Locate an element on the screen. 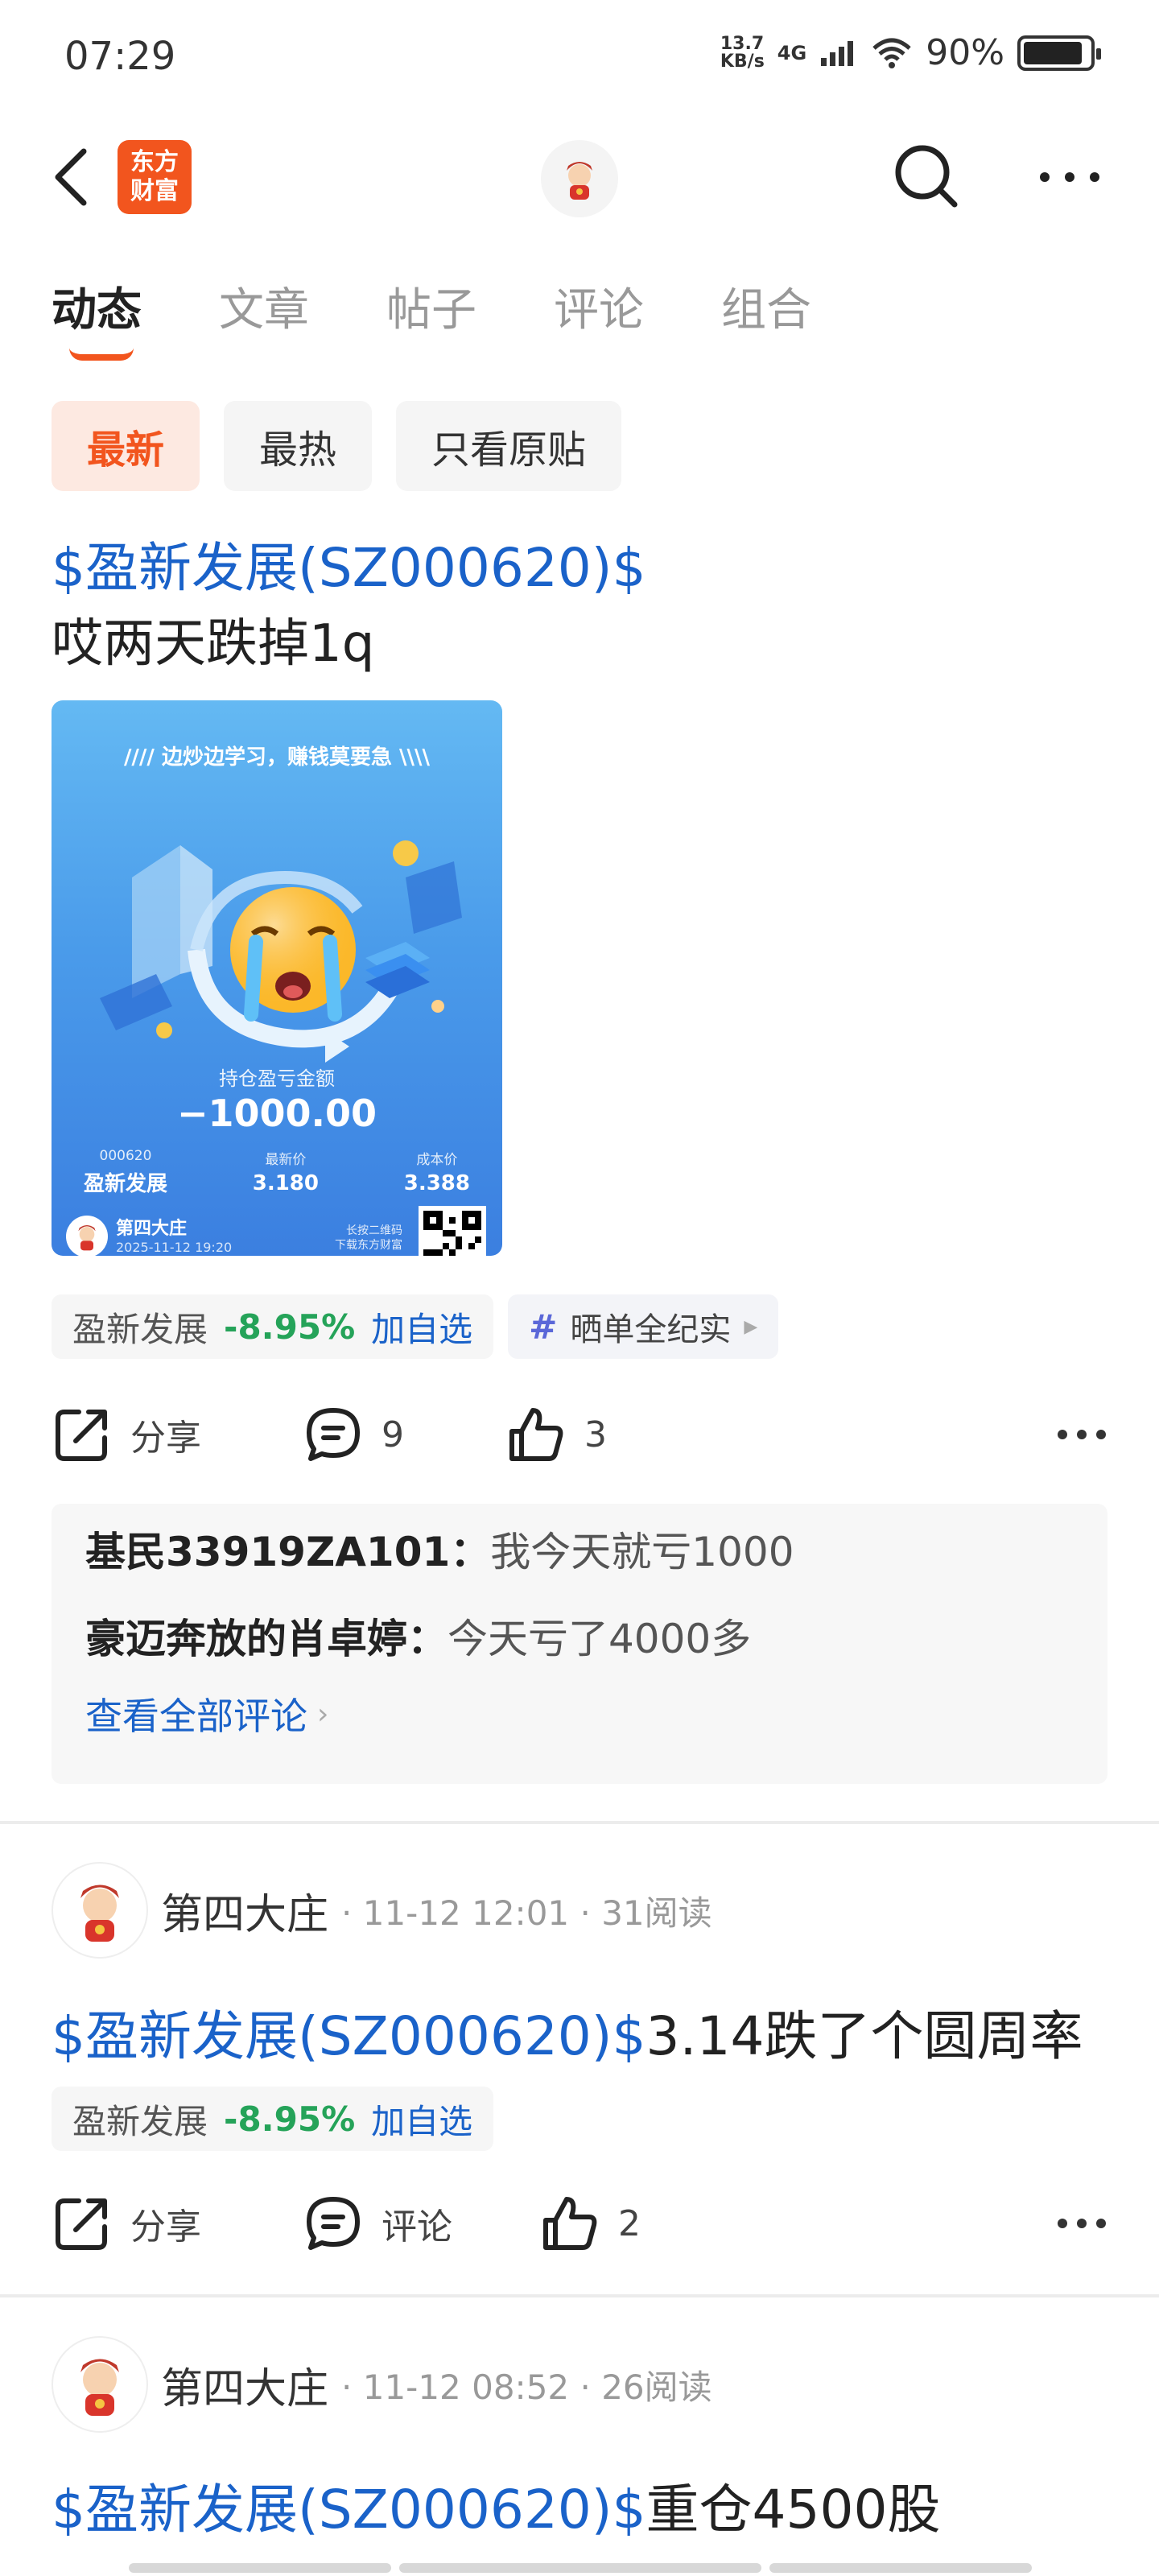 This screenshot has height=2576, width=1159. post1-actions: 分享 9 3 is located at coordinates (579, 1434).